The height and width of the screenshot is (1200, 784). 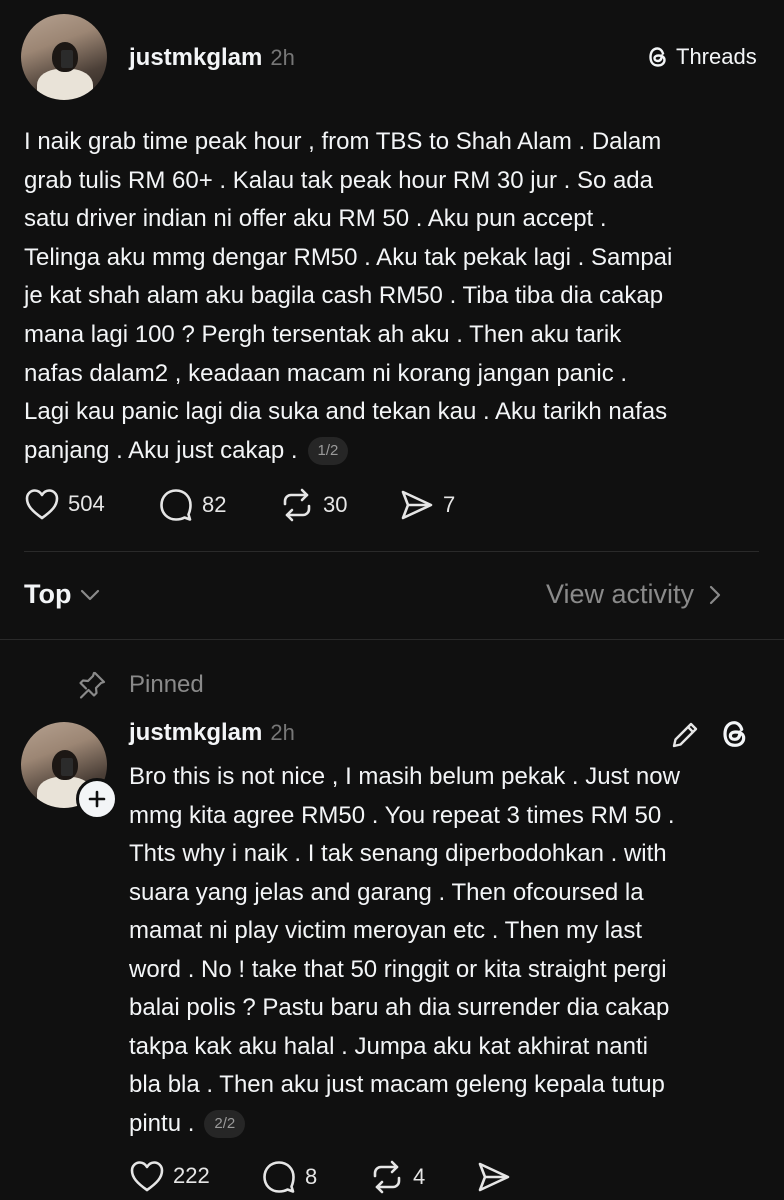 I want to click on divider, so click(x=391, y=551).